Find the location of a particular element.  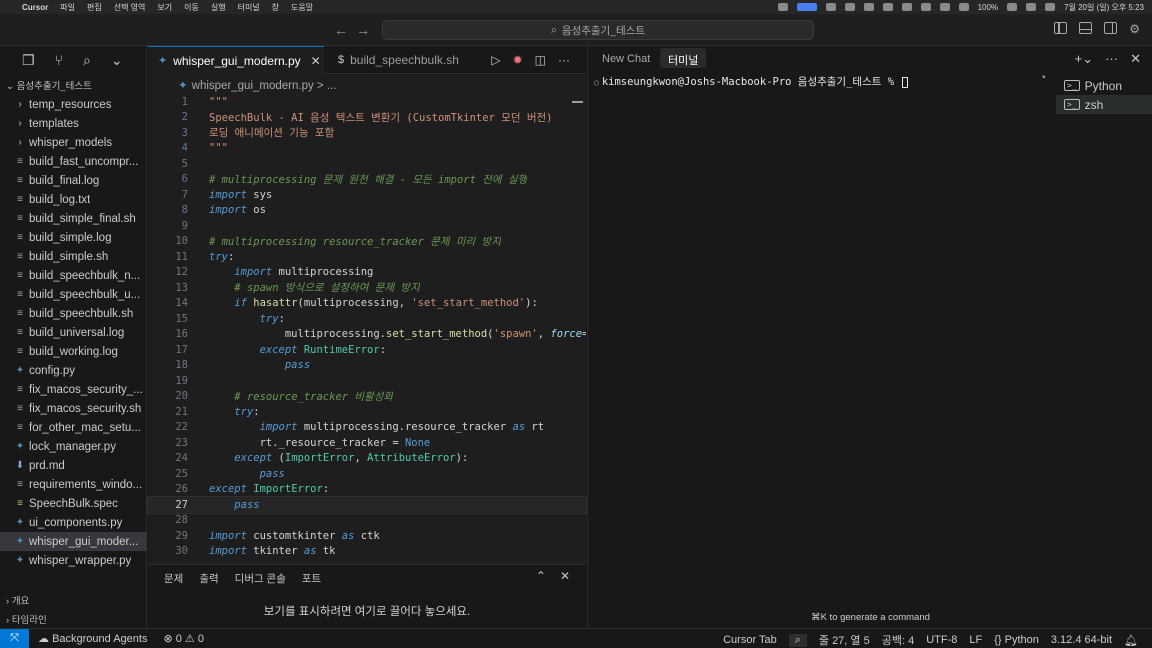

file-item: ≡ build_speechbulk.sh is located at coordinates (73, 313).